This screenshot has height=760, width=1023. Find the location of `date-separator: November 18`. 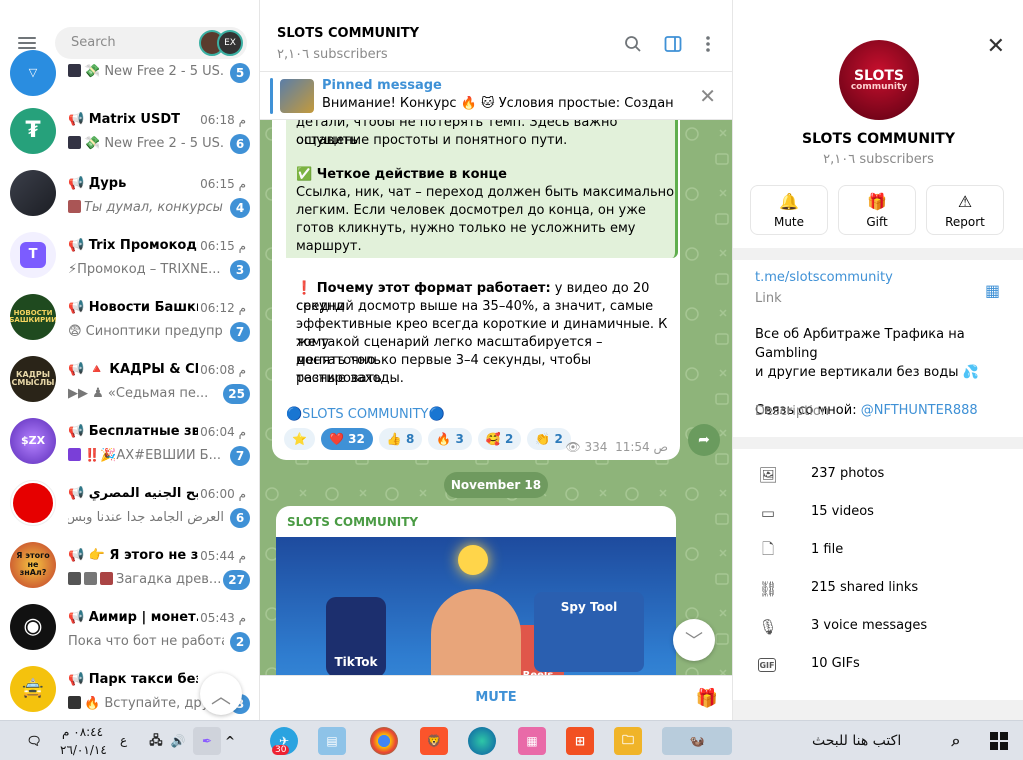

date-separator: November 18 is located at coordinates (496, 485).